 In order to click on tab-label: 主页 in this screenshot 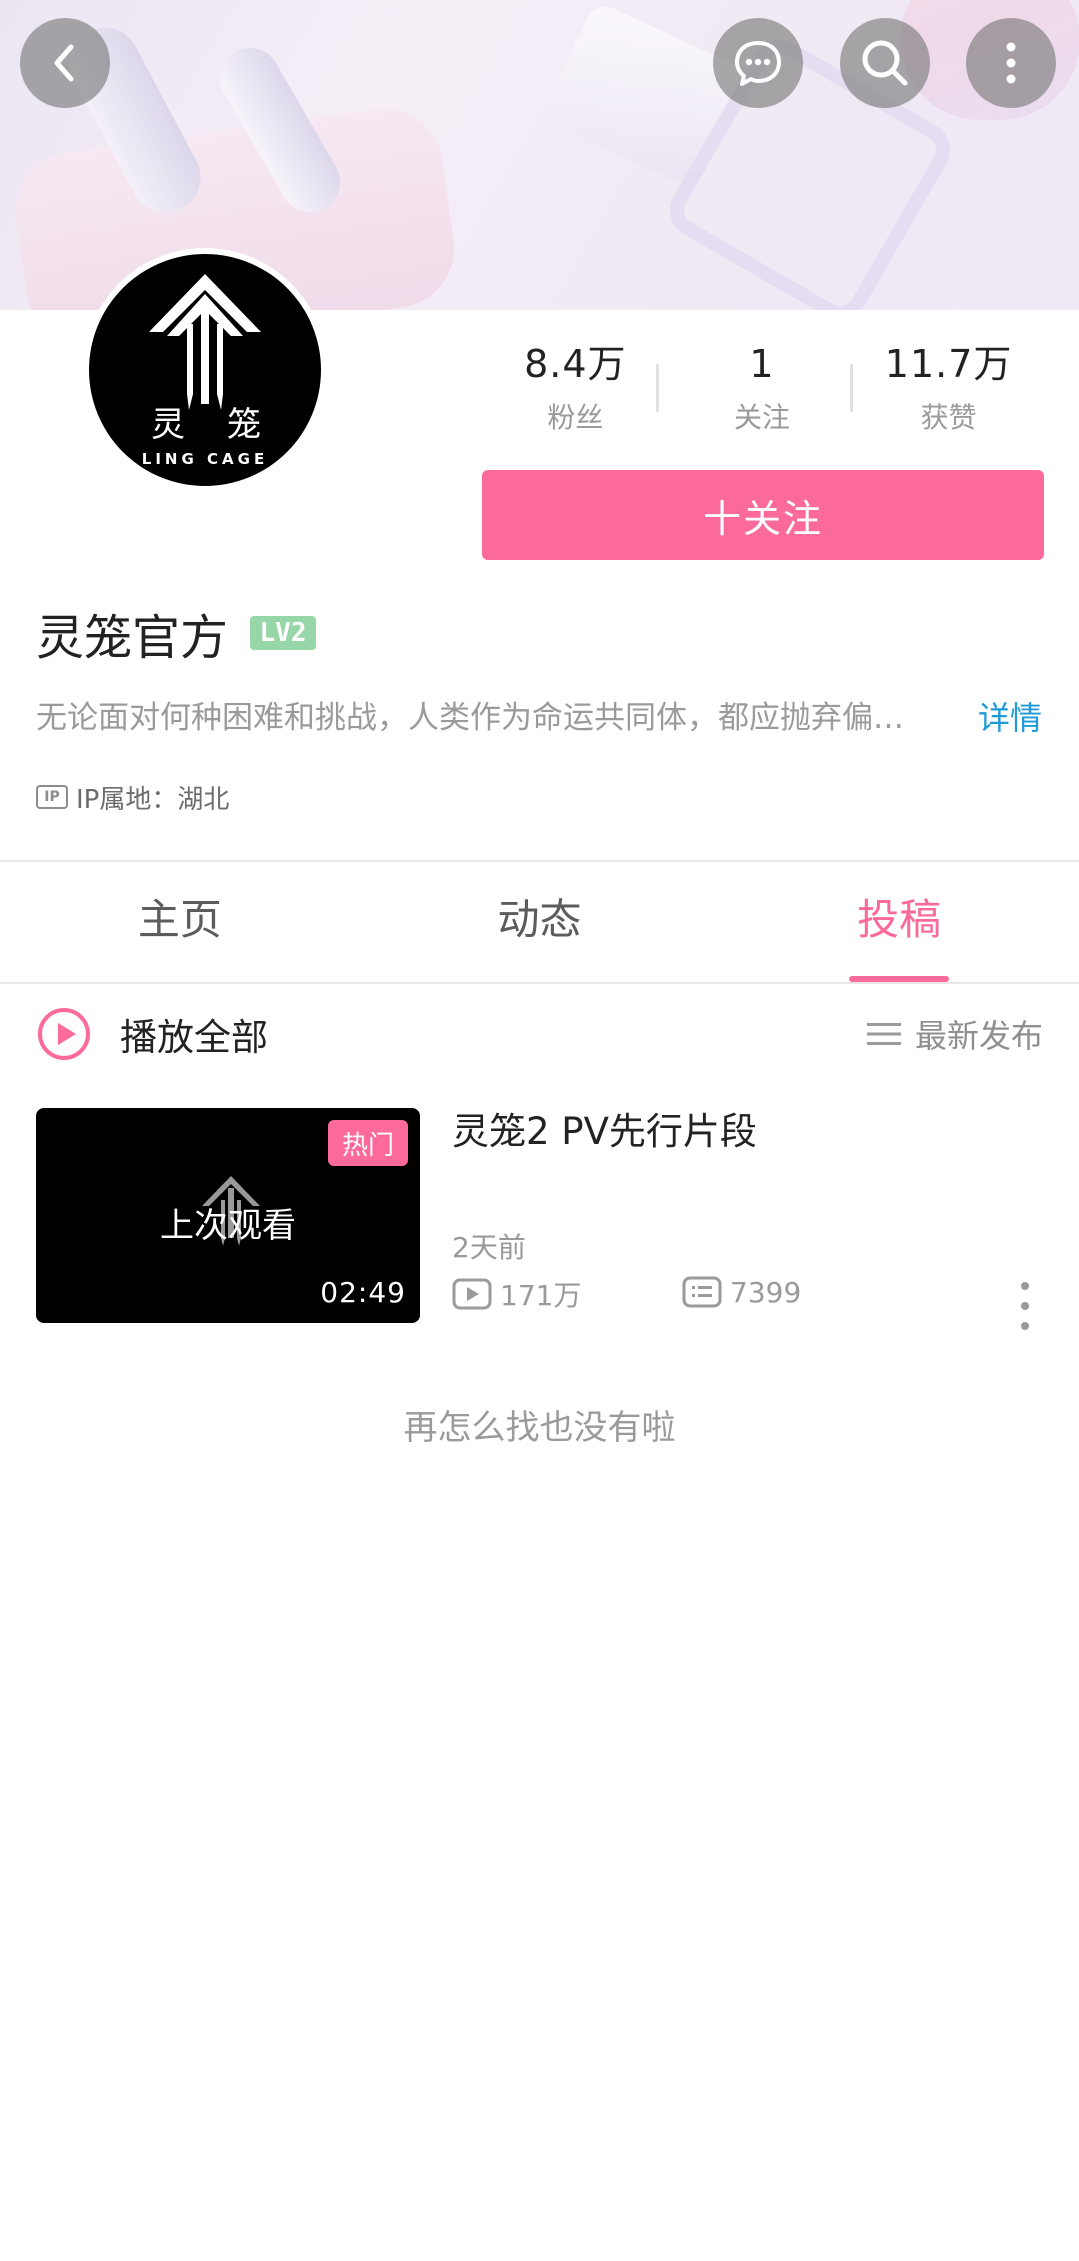, I will do `click(179, 919)`.